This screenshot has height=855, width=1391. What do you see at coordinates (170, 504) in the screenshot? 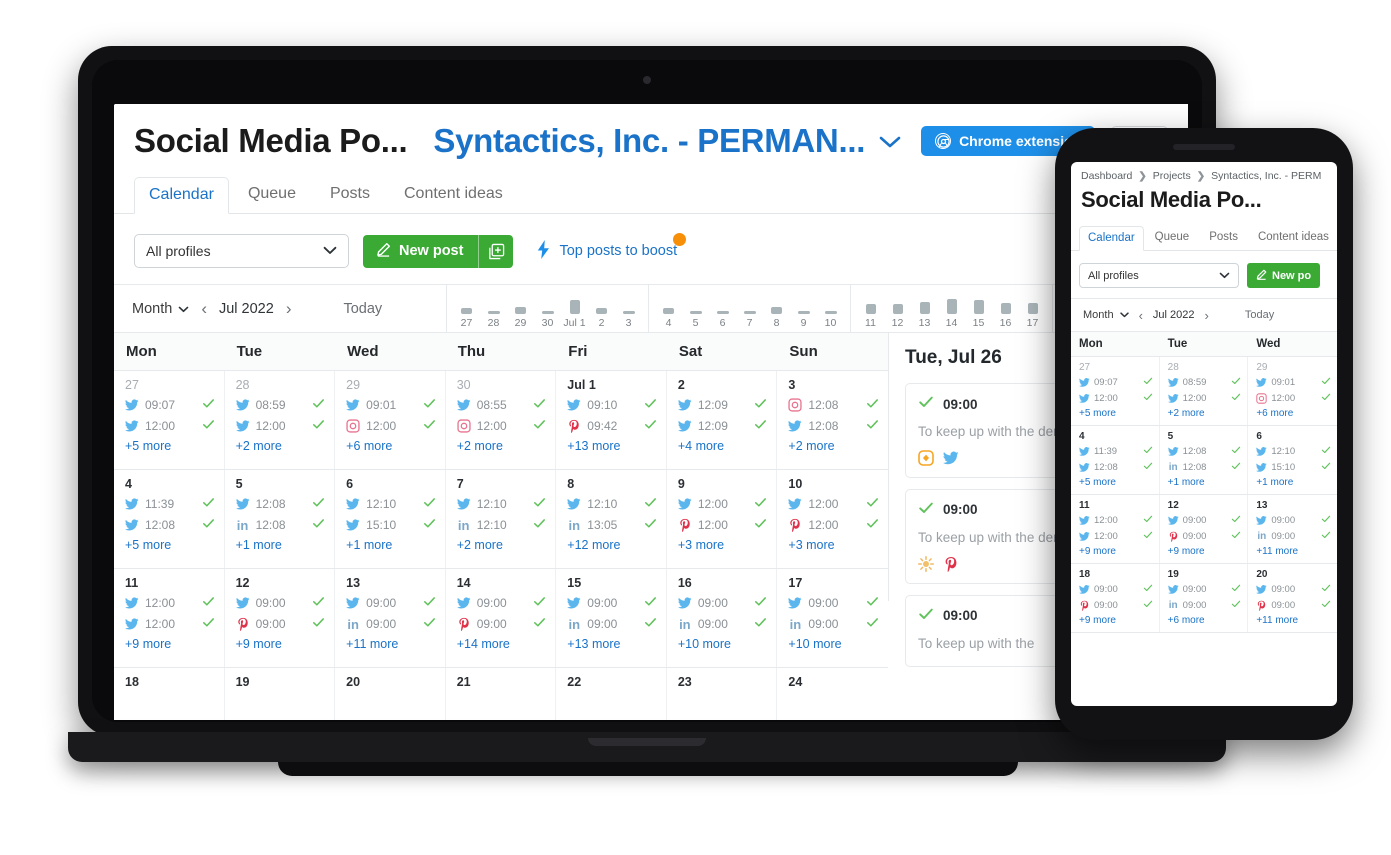
I see `calendar-event: 11:39` at bounding box center [170, 504].